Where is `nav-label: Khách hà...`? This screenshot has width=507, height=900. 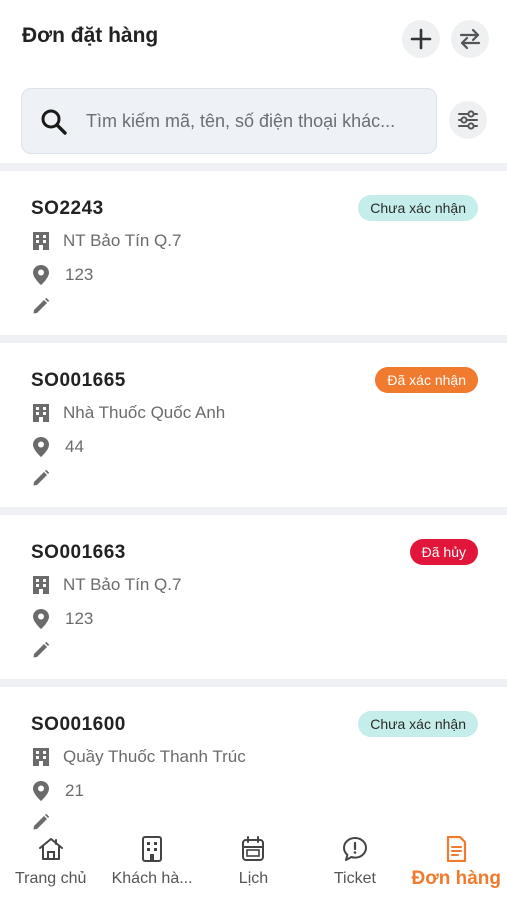
nav-label: Khách hà... is located at coordinates (152, 878).